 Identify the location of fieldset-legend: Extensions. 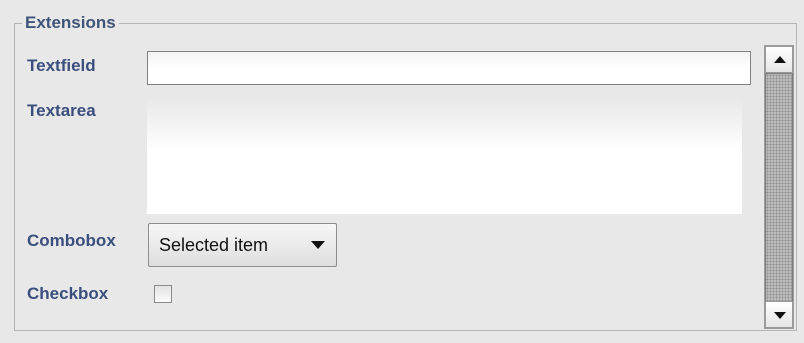
(70, 23).